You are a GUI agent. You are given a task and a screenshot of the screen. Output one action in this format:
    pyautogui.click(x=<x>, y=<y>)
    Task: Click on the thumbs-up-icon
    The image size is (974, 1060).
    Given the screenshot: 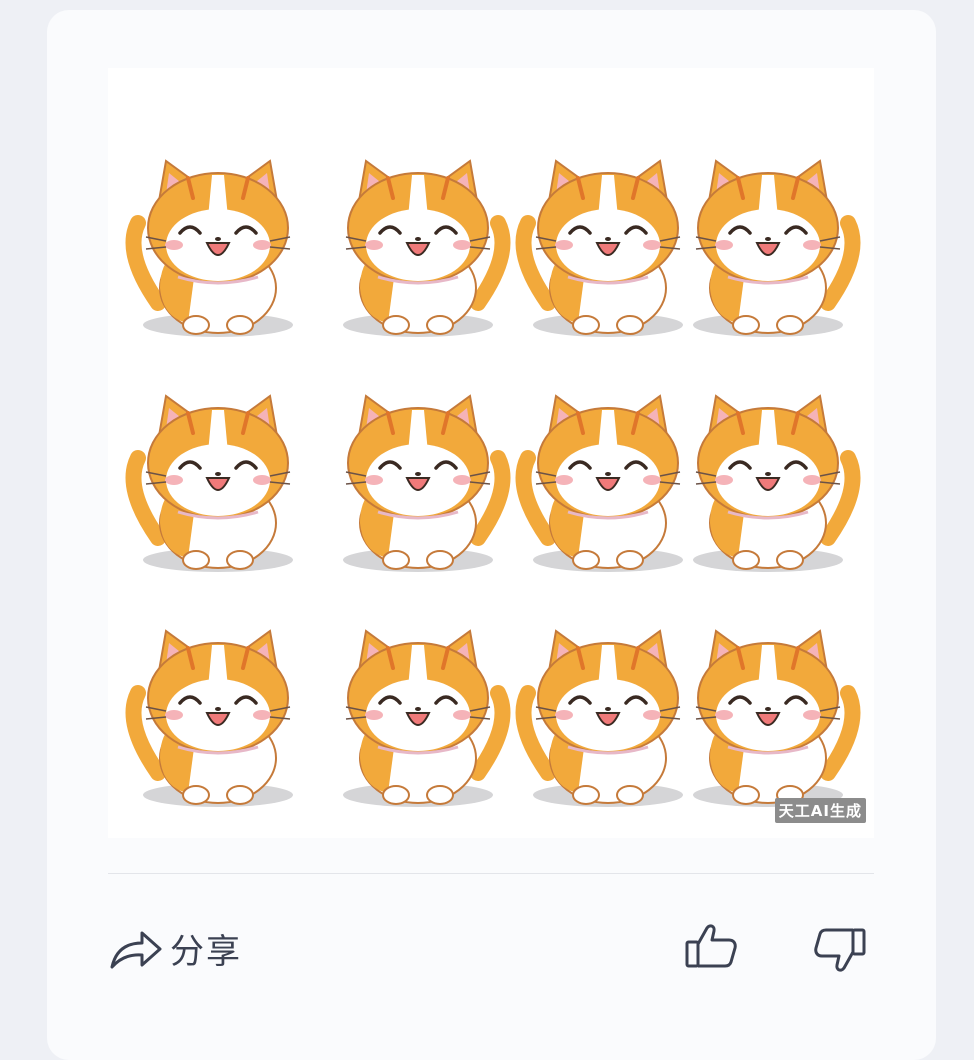 What is the action you would take?
    pyautogui.click(x=711, y=946)
    